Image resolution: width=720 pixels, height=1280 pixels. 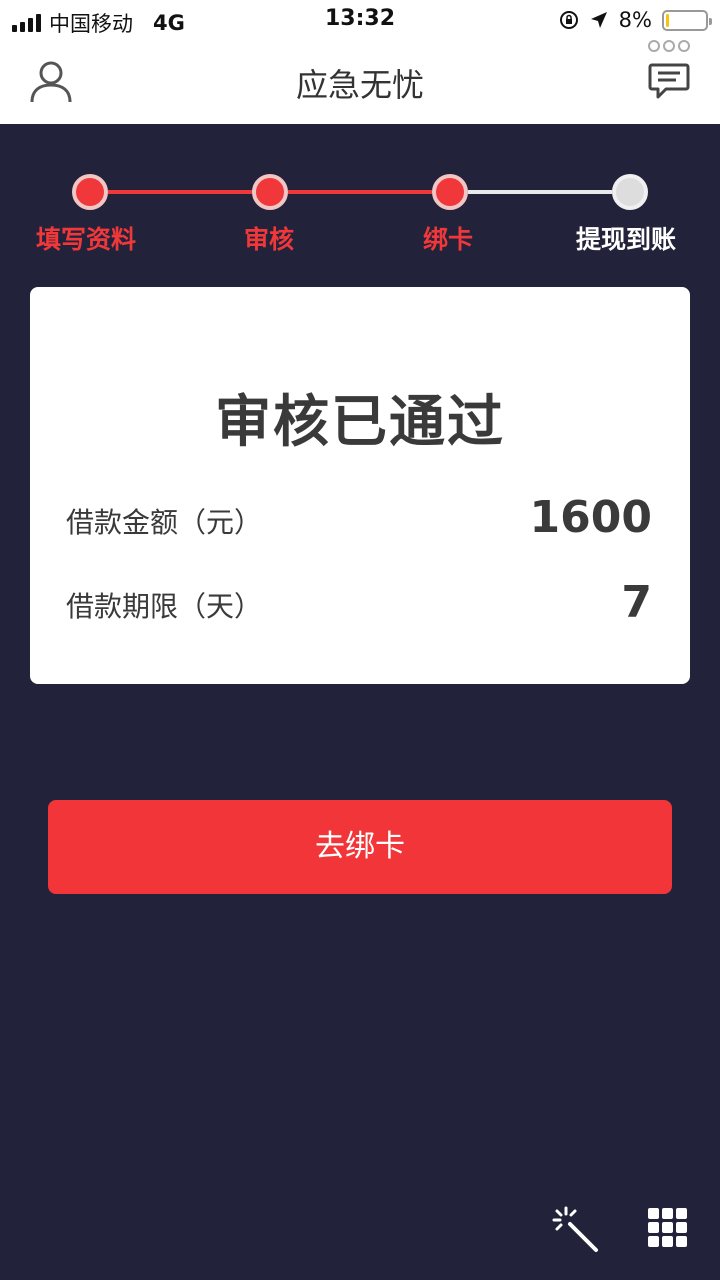 What do you see at coordinates (360, 199) in the screenshot?
I see `progress-steps: 填写资料 审核 绑卡 提现到账` at bounding box center [360, 199].